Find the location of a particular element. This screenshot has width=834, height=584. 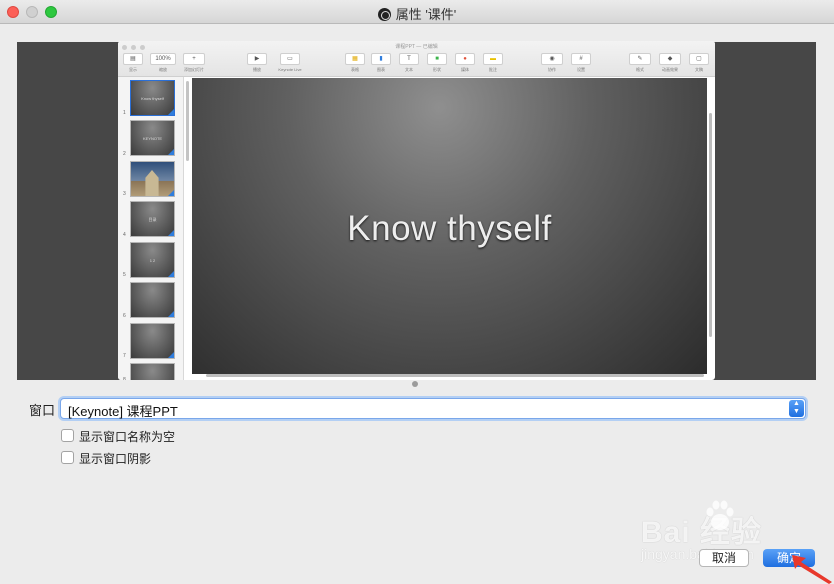

keynote-grid-button: # 设置 is located at coordinates (581, 63).